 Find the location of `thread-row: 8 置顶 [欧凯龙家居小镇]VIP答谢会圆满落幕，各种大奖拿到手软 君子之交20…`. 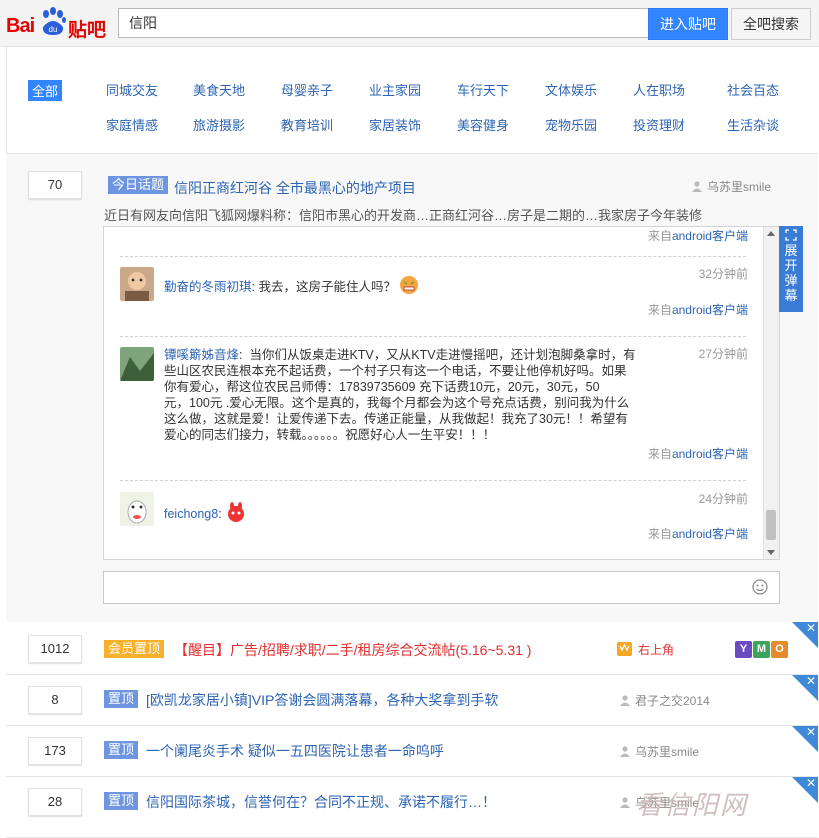

thread-row: 8 置顶 [欧凯龙家居小镇]VIP答谢会圆满落幕，各种大奖拿到手软 君子之交20… is located at coordinates (412, 700).